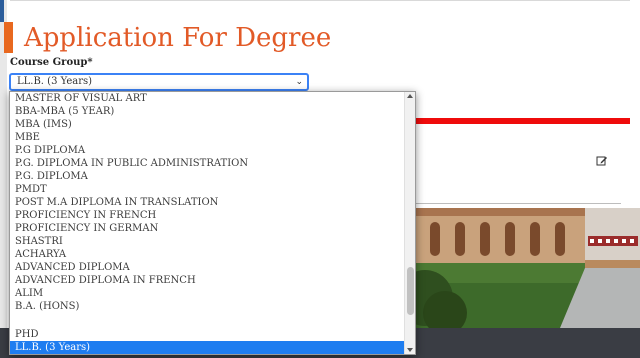  I want to click on dropdown-option: ACHARYA, so click(207, 254).